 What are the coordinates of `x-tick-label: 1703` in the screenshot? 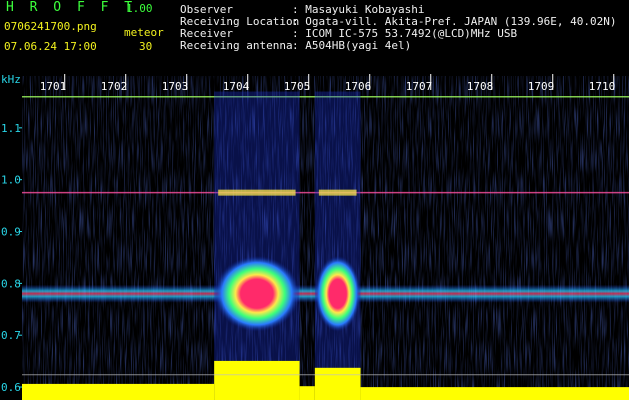 It's located at (175, 86).